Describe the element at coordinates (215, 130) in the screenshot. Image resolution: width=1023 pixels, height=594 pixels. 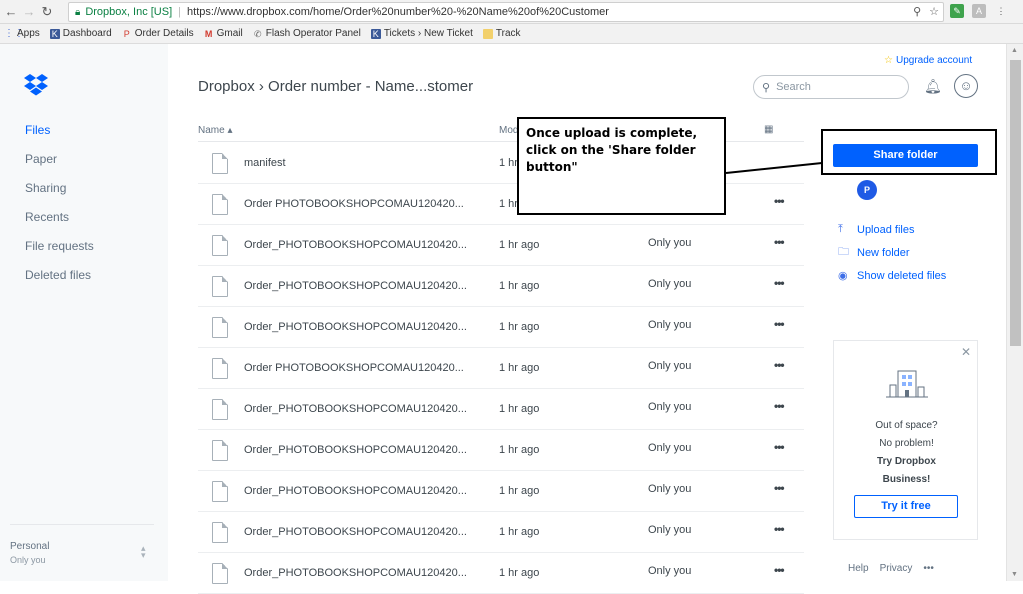
I see `column-name: Name ▴` at that location.